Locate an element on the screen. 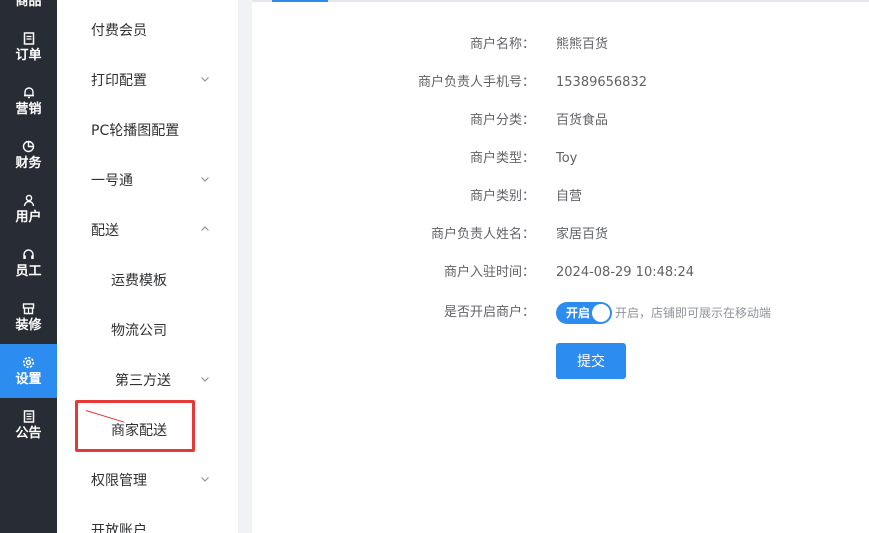  submenu-item-pc-carousel: PC轮播图配置 is located at coordinates (147, 130).